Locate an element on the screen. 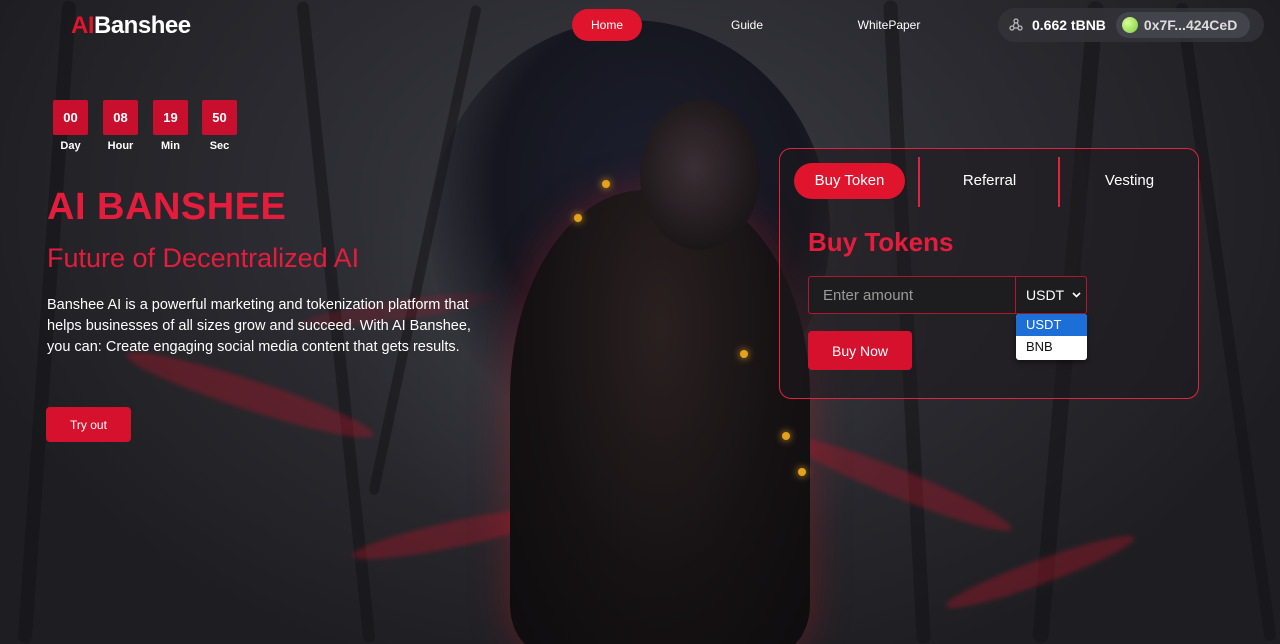 This screenshot has width=1280, height=644. wallet-widget: 0.662 tBNB 0x7F...424CeD is located at coordinates (1131, 25).